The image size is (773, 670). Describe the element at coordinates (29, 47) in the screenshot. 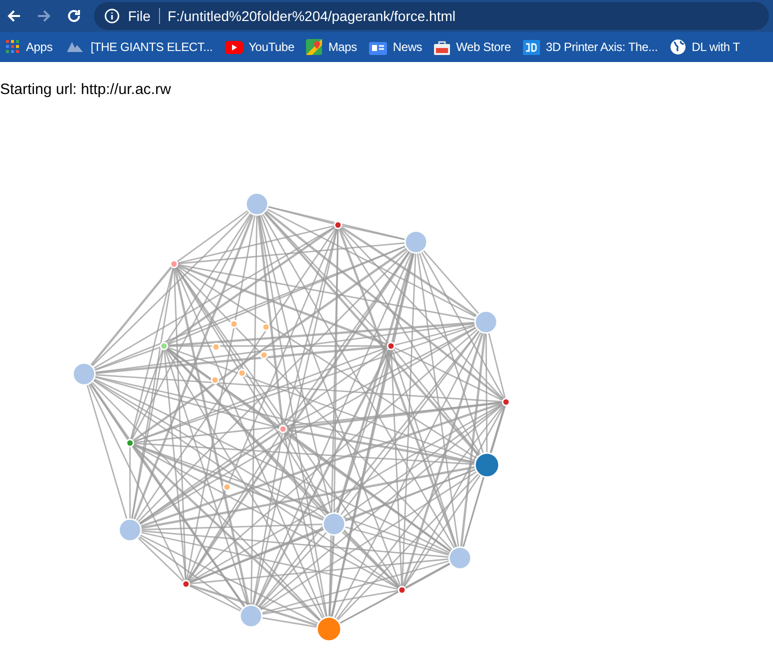

I see `bookmark-link: Apps` at that location.